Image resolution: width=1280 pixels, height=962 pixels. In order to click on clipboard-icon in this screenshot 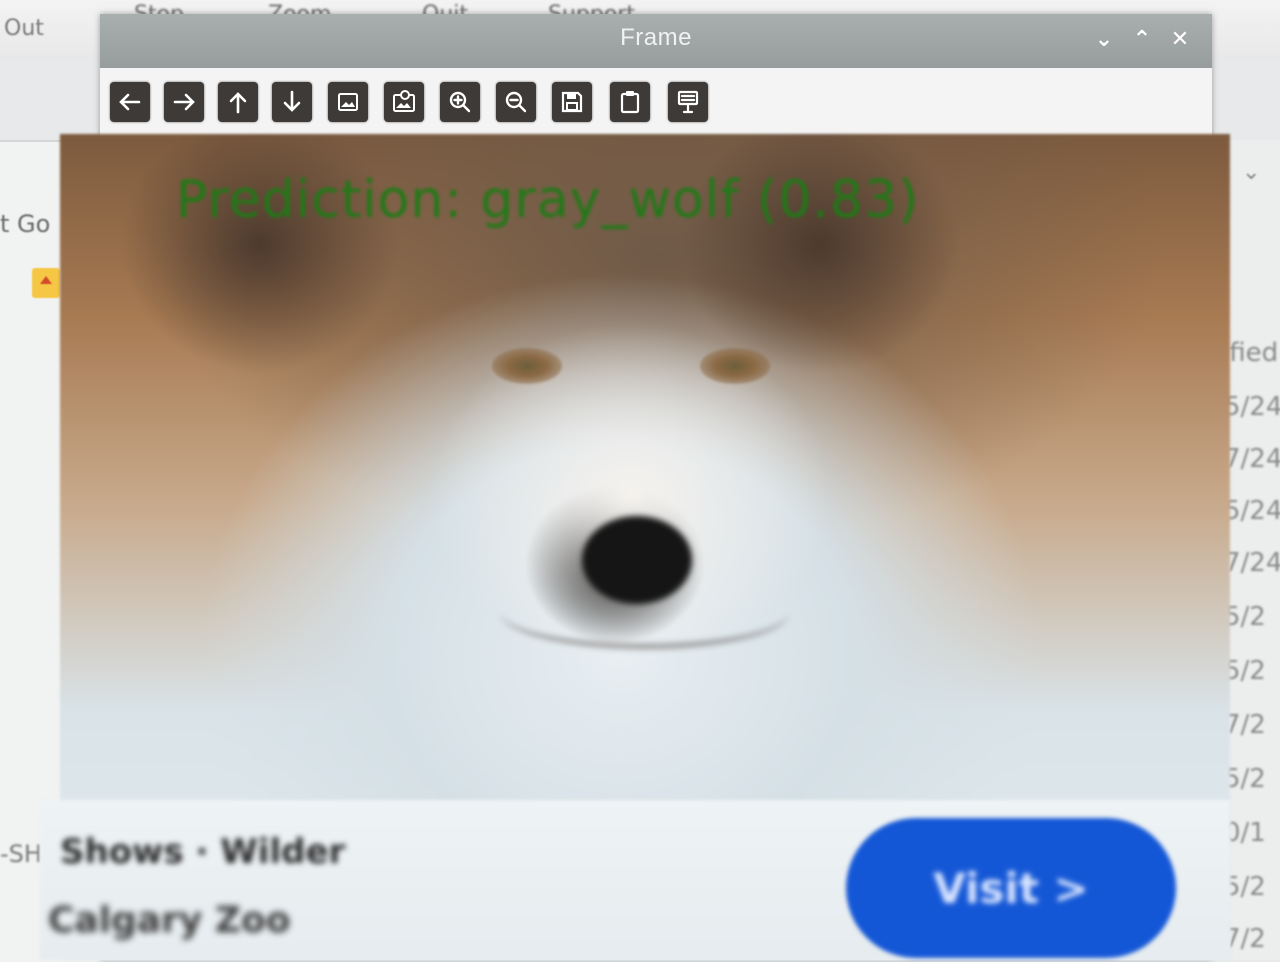, I will do `click(630, 102)`.